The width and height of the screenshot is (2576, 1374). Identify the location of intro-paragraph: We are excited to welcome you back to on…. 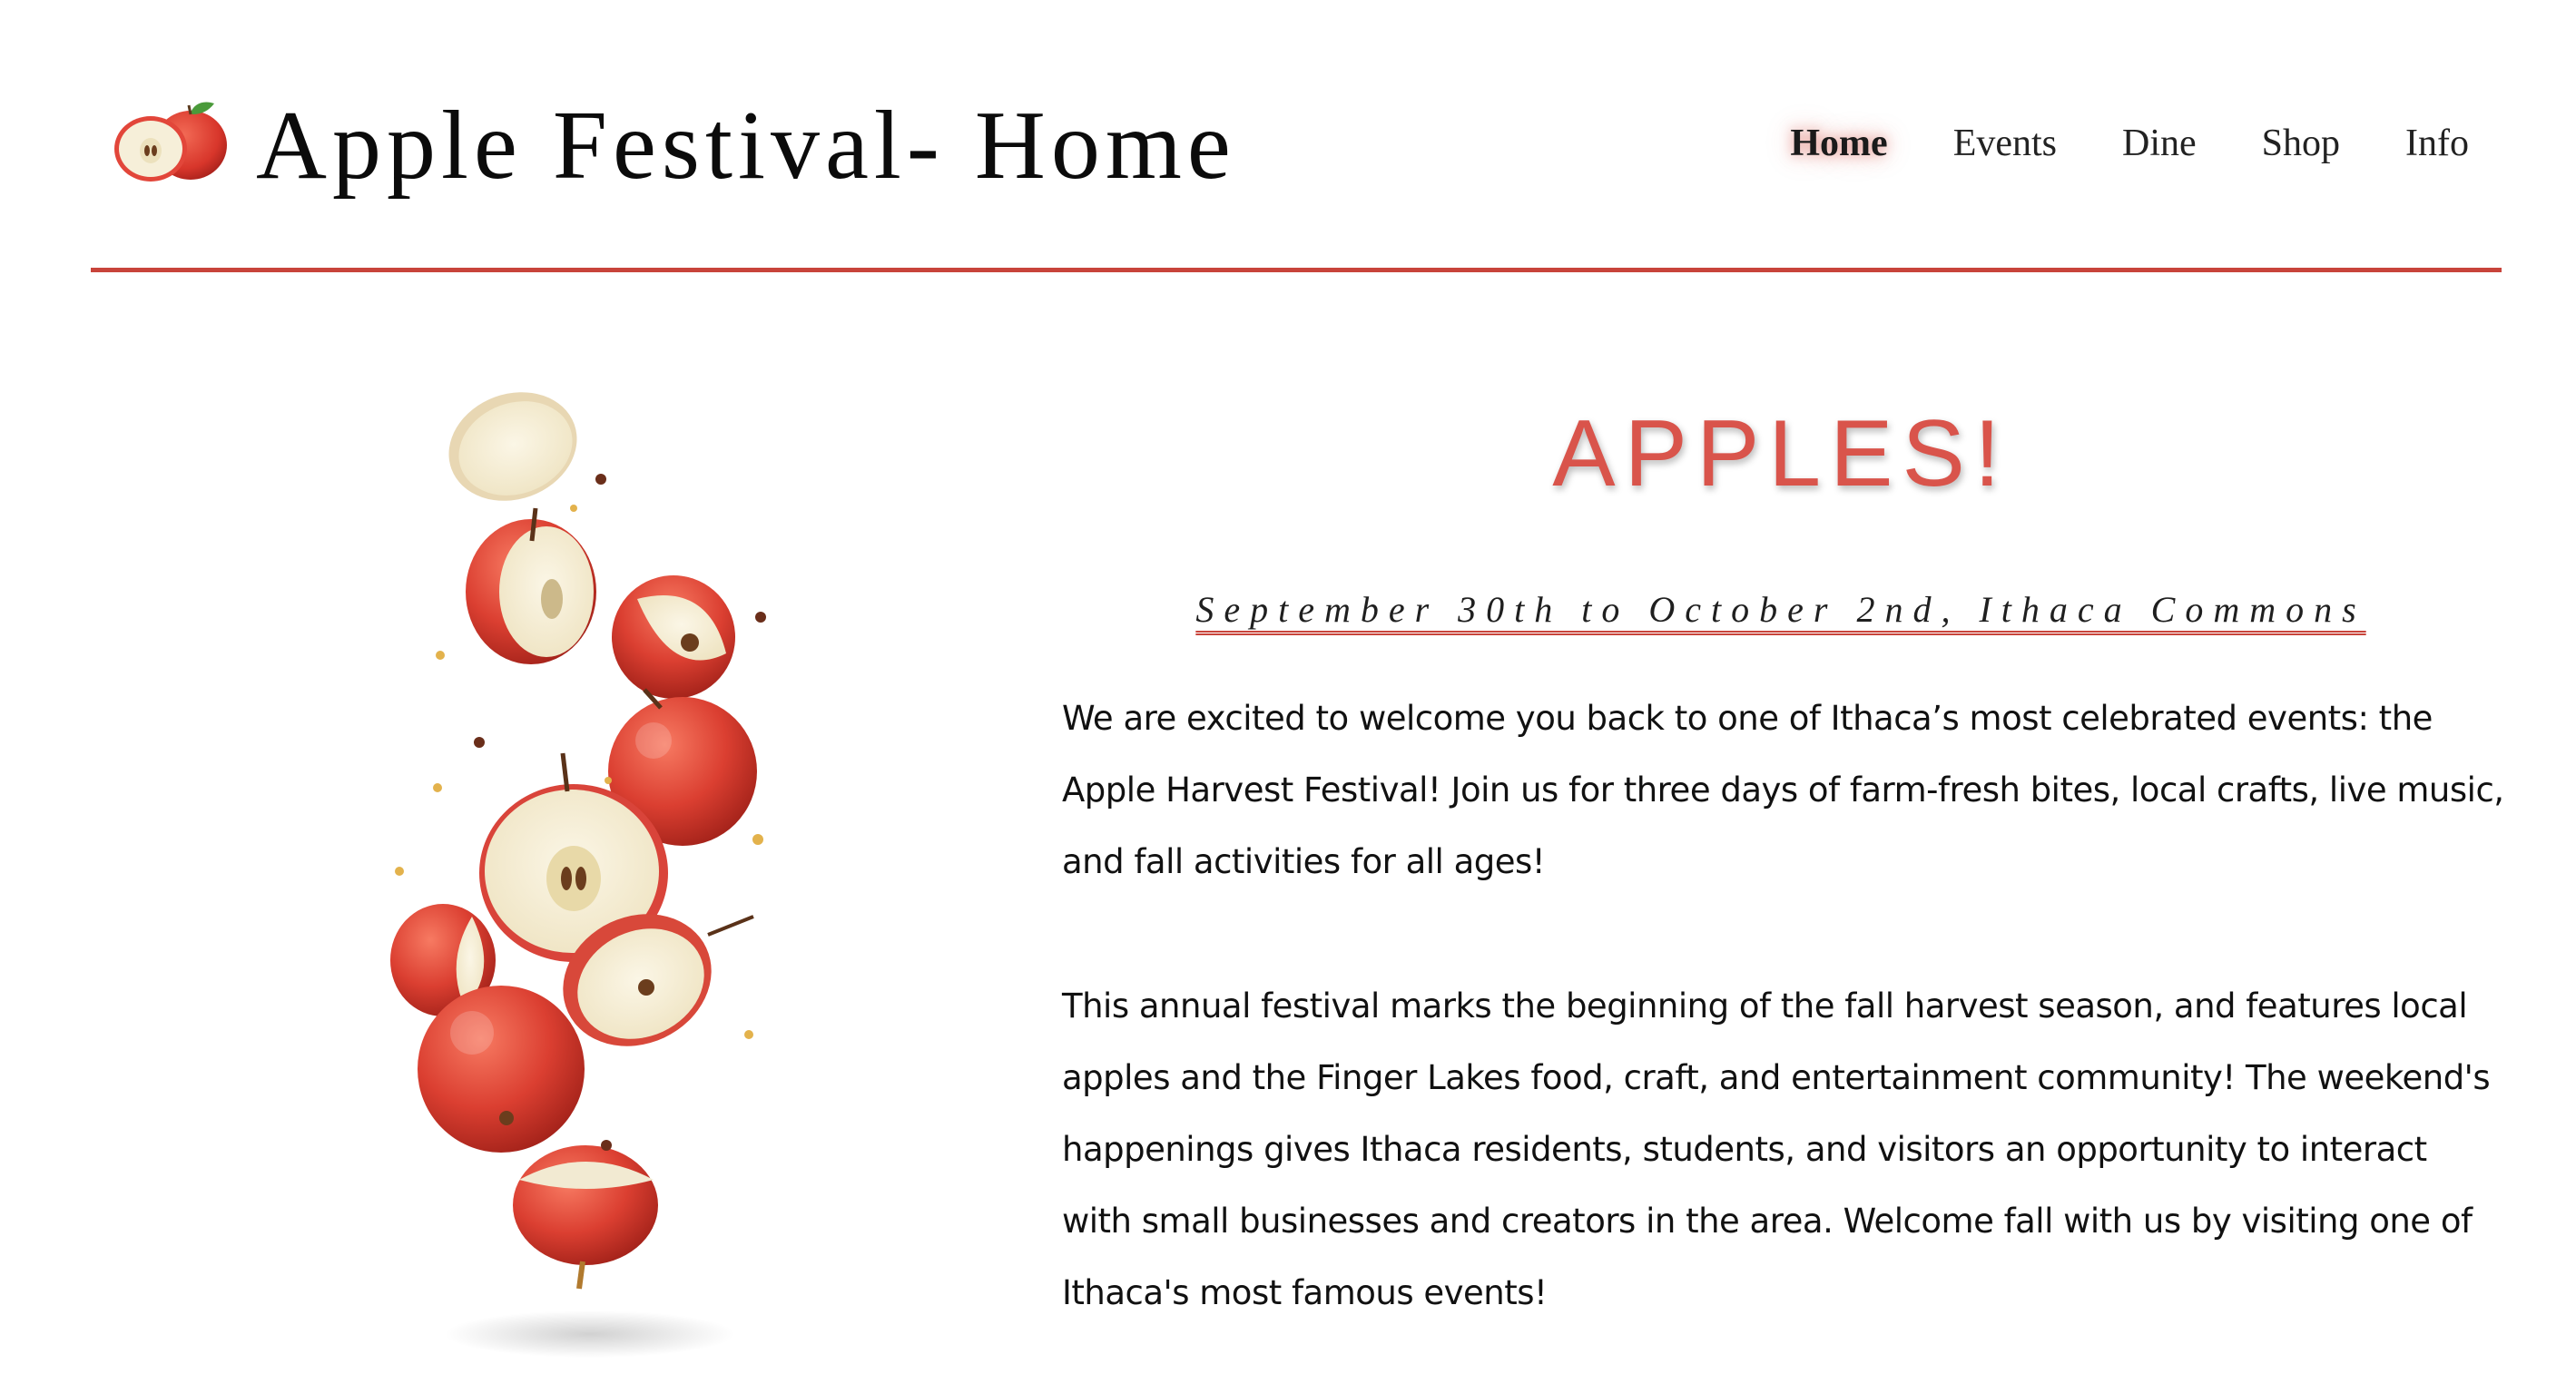
(1783, 790).